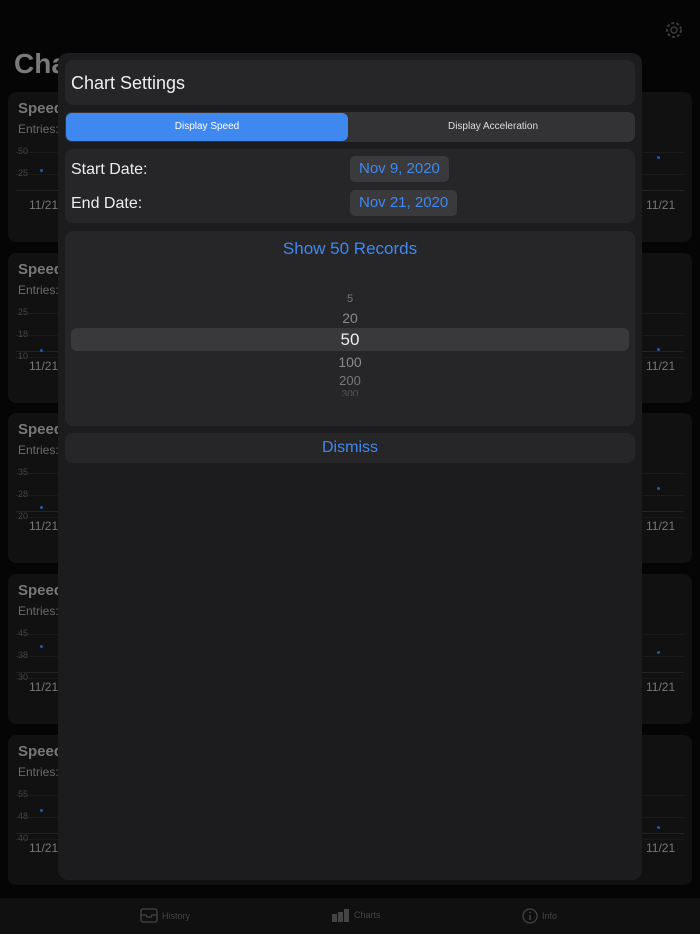 The width and height of the screenshot is (700, 934). Describe the element at coordinates (23, 655) in the screenshot. I see `y-tick-label: 38` at that location.